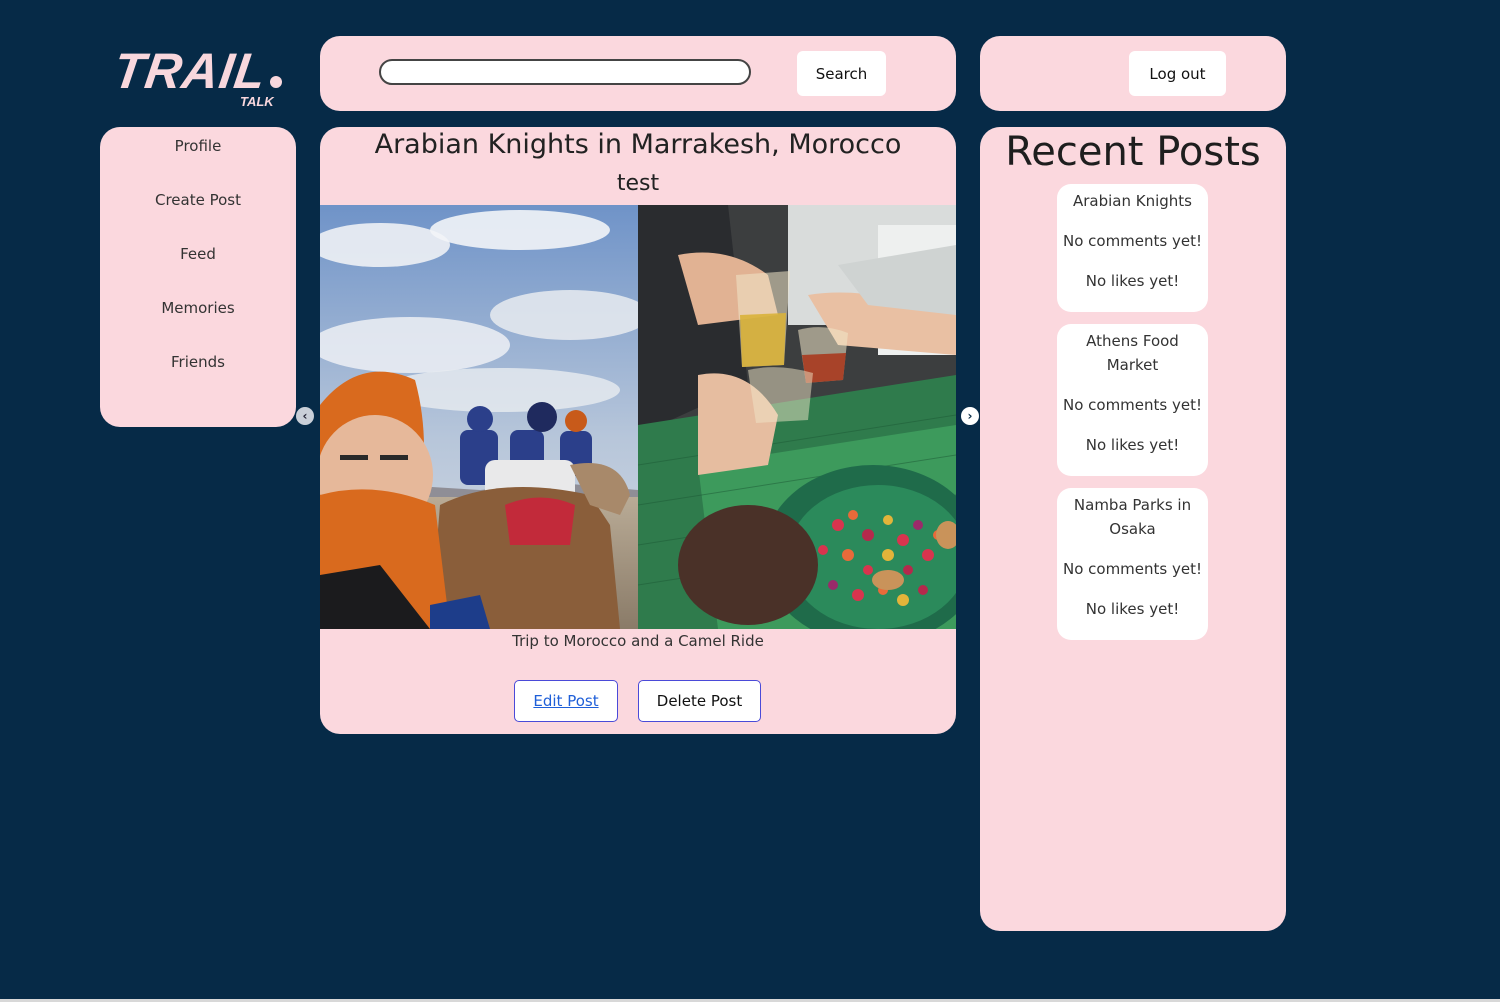  Describe the element at coordinates (638, 641) in the screenshot. I see `post-caption: Trip to Morocco and a Camel Ride` at that location.